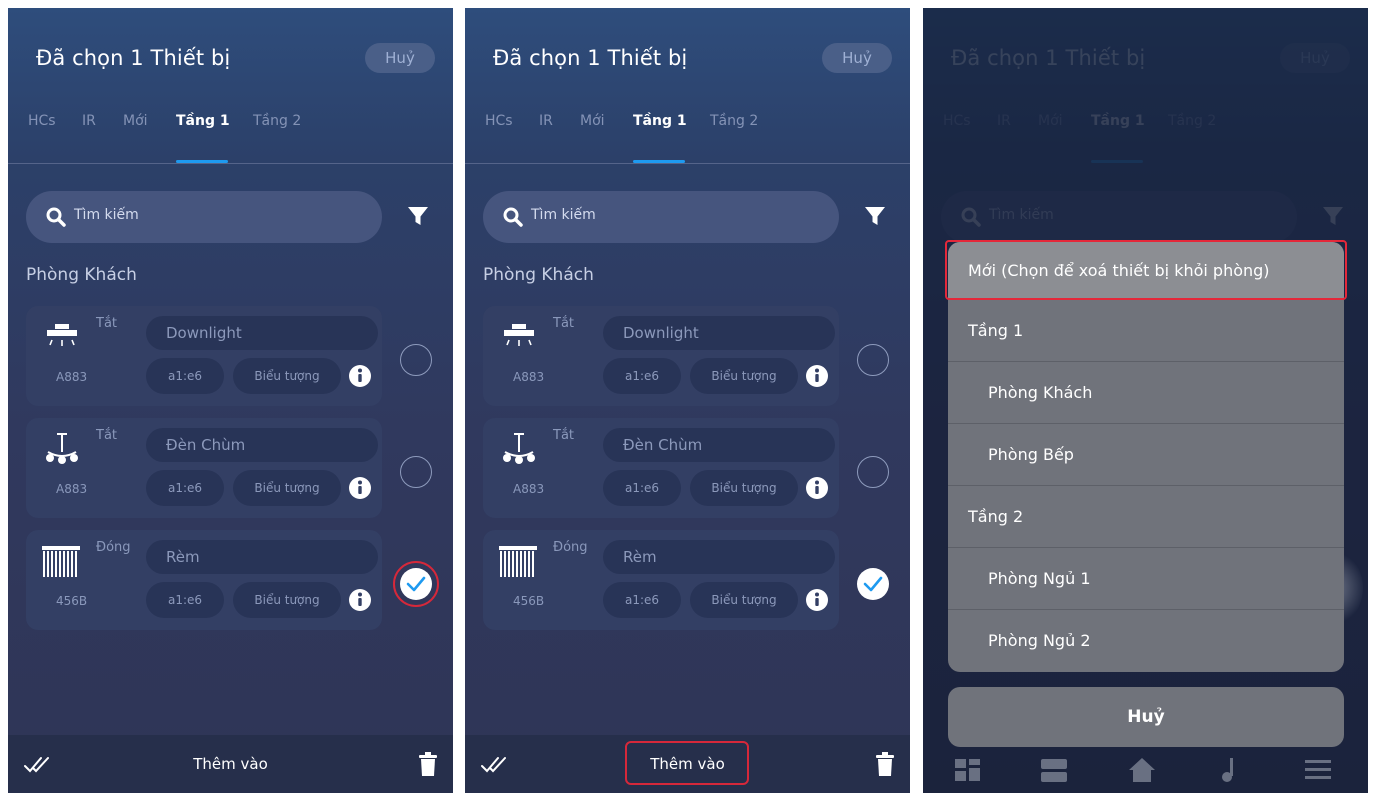 The width and height of the screenshot is (1376, 793). I want to click on bottom-nav, so click(1145, 771).